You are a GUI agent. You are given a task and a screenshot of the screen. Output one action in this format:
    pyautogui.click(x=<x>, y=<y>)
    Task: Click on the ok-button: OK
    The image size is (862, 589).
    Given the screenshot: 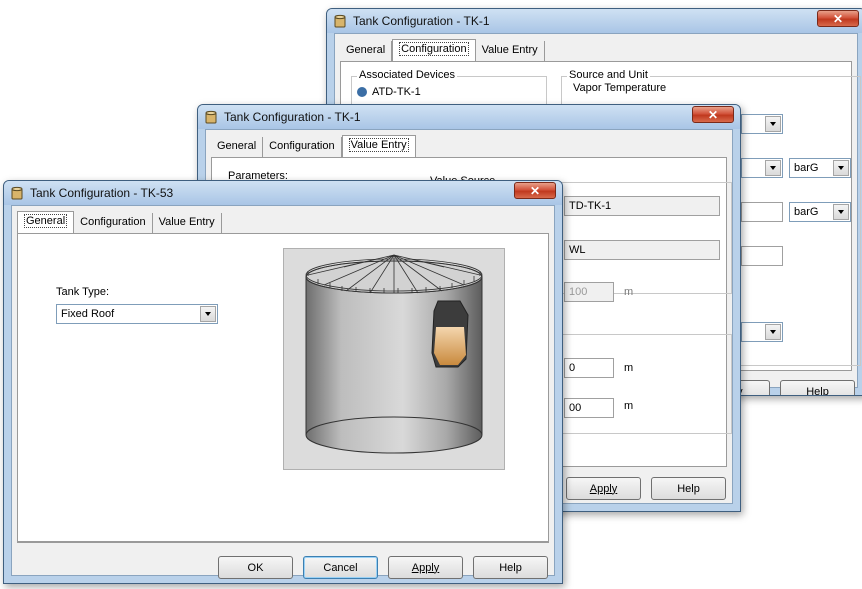 What is the action you would take?
    pyautogui.click(x=255, y=567)
    